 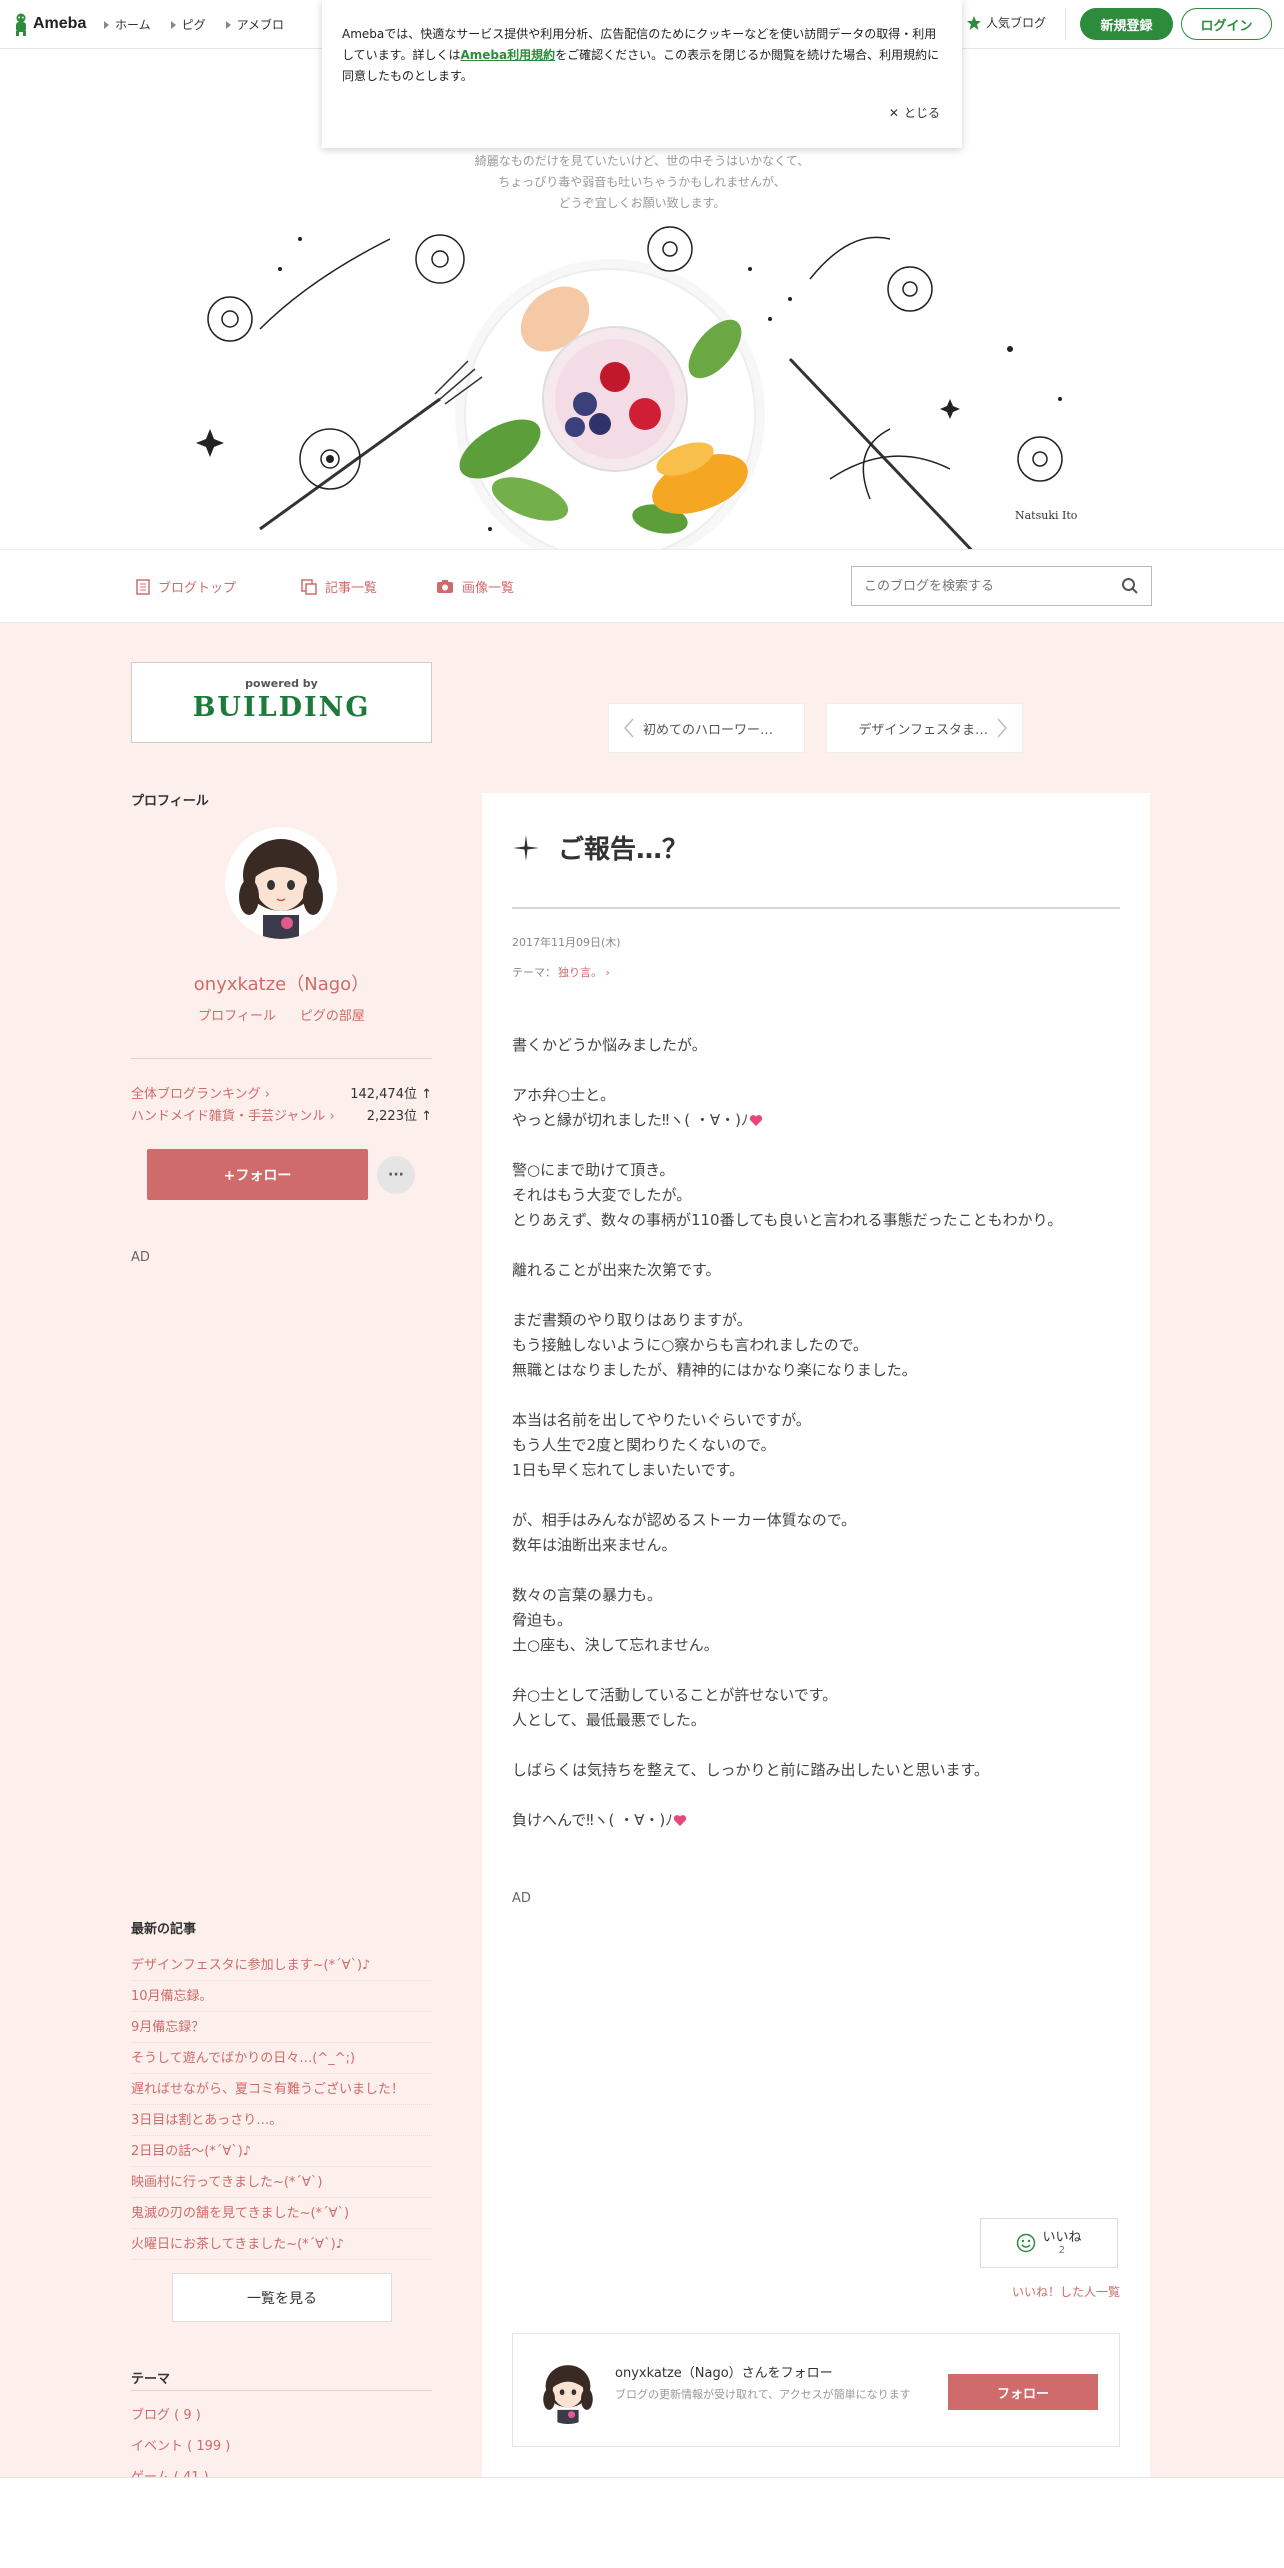 What do you see at coordinates (1226, 24) in the screenshot?
I see `login-button: ログイン` at bounding box center [1226, 24].